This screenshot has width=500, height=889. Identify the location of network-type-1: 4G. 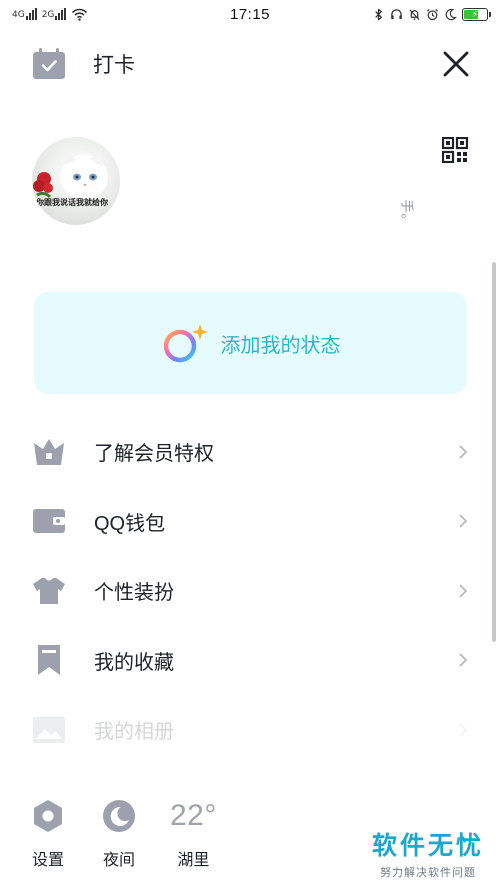
(18, 15).